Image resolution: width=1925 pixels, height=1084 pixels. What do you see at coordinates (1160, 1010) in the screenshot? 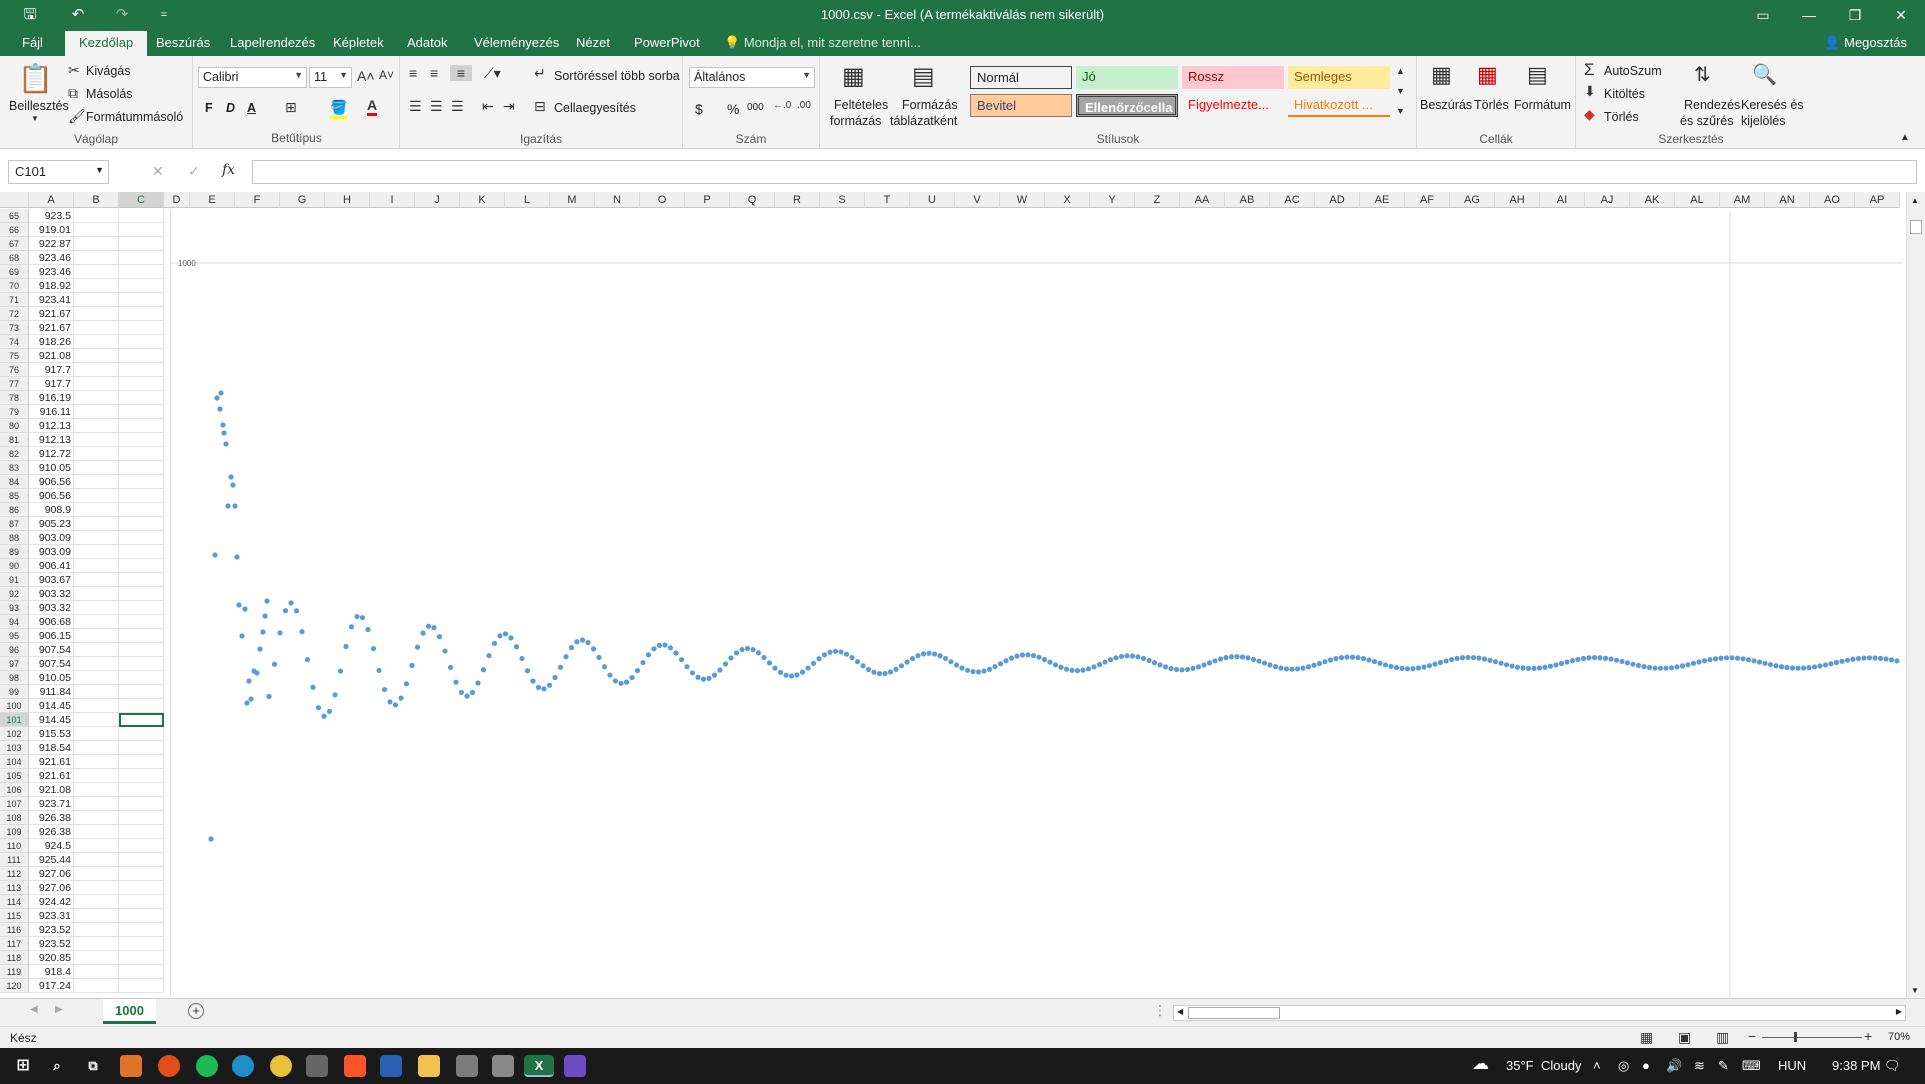
I see `hscroll-grip-icon: ⋮` at bounding box center [1160, 1010].